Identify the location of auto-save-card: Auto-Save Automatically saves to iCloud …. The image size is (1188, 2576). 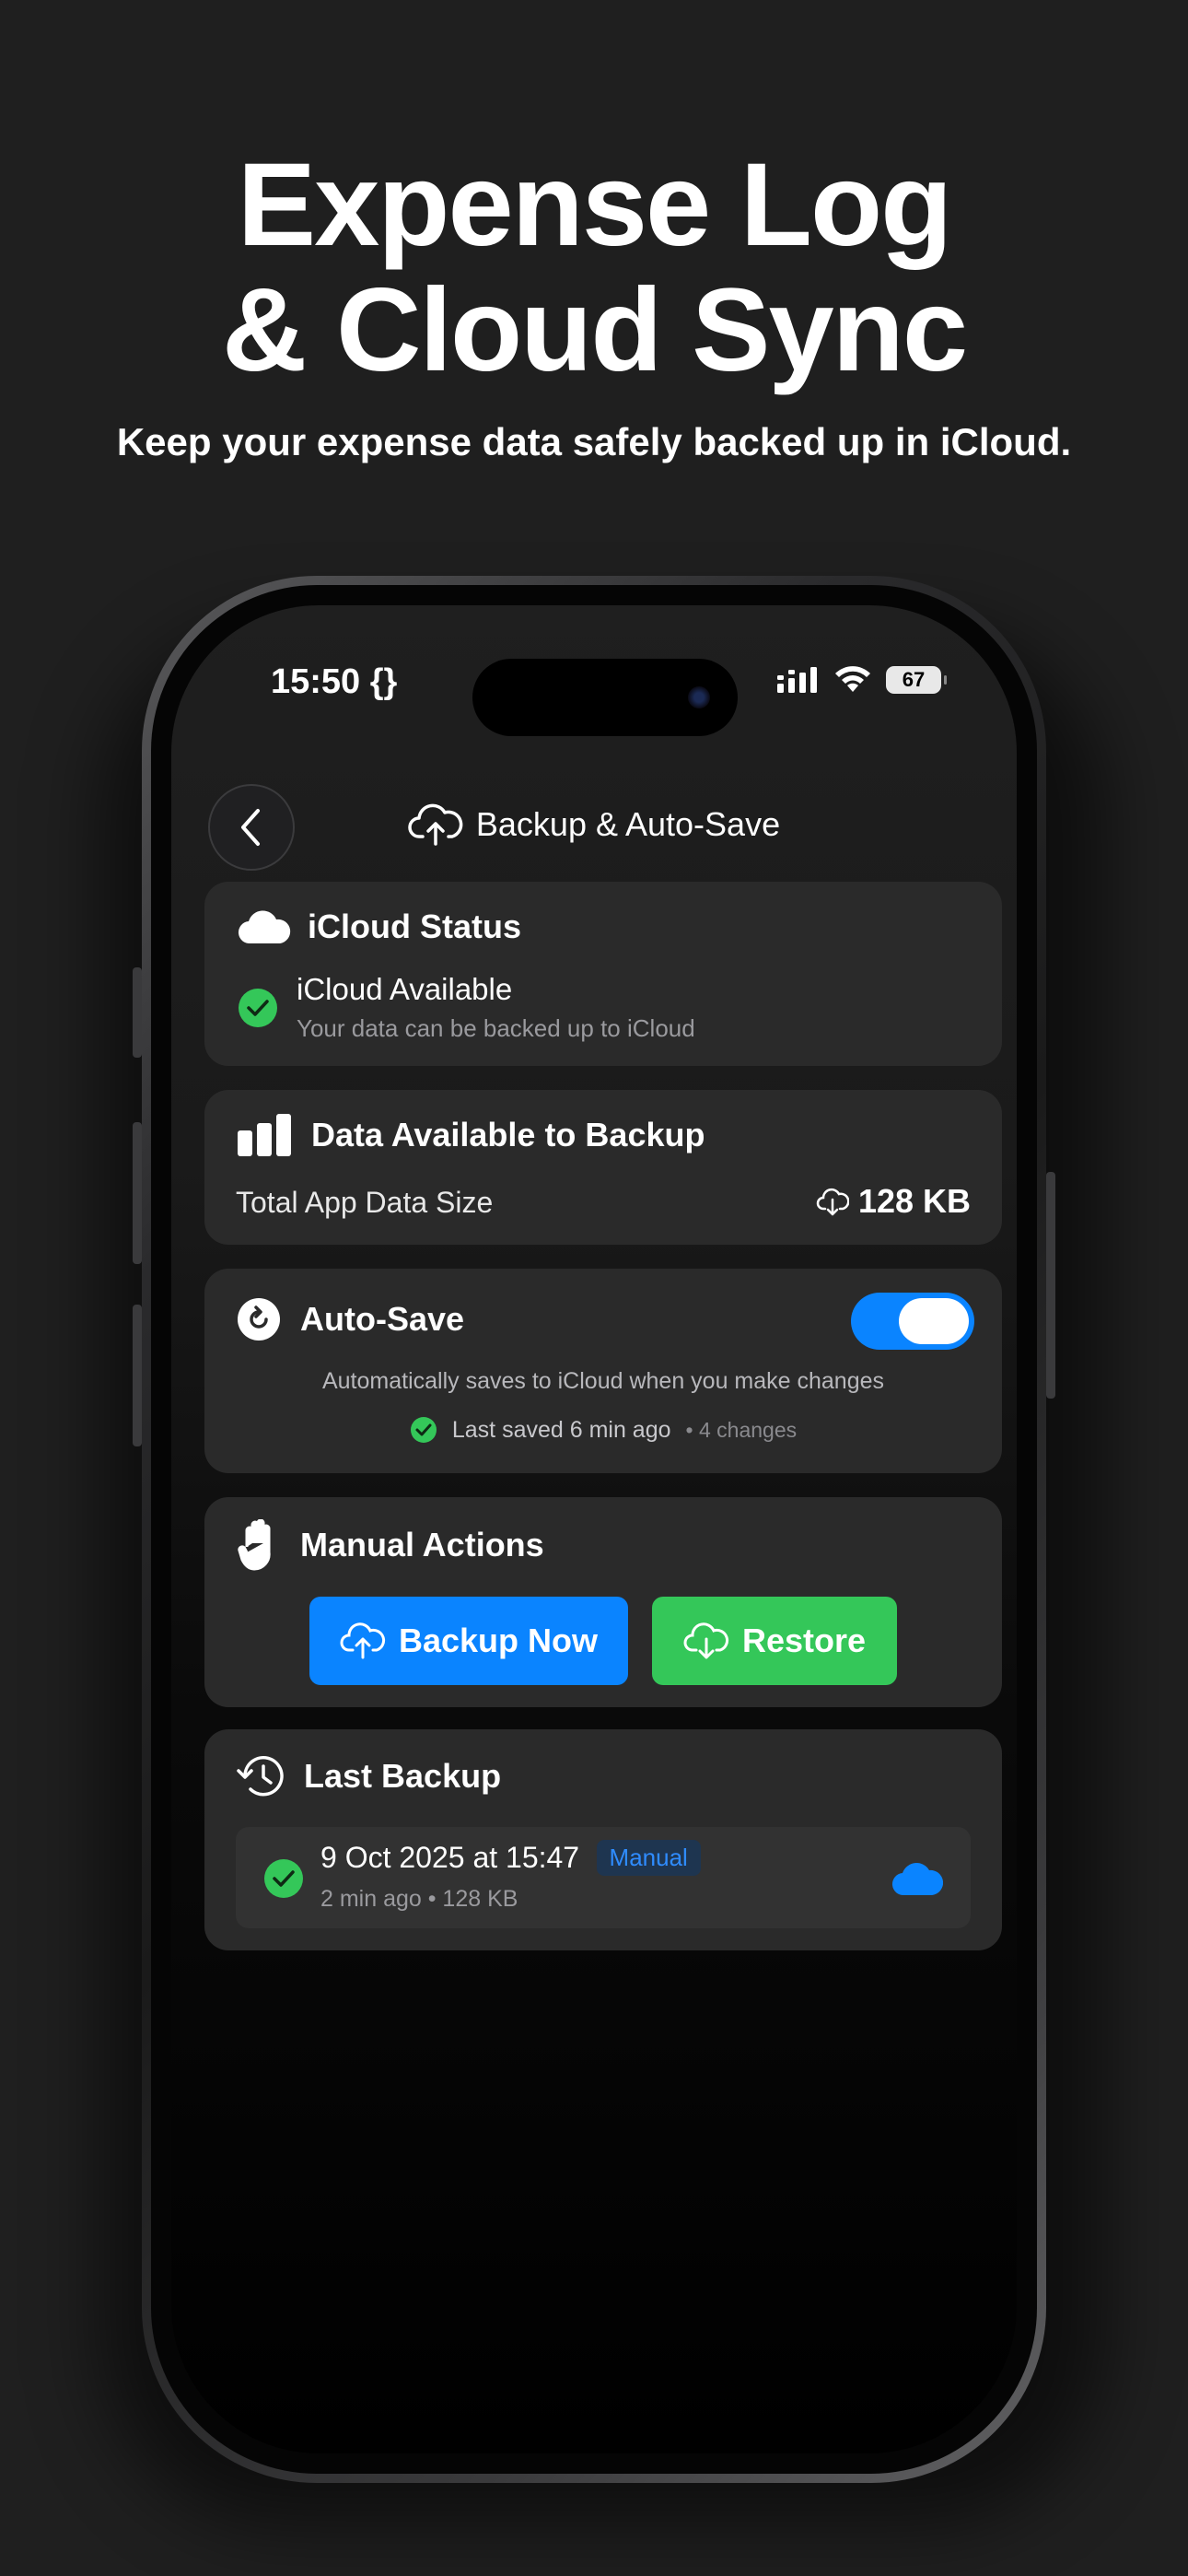
(603, 1371).